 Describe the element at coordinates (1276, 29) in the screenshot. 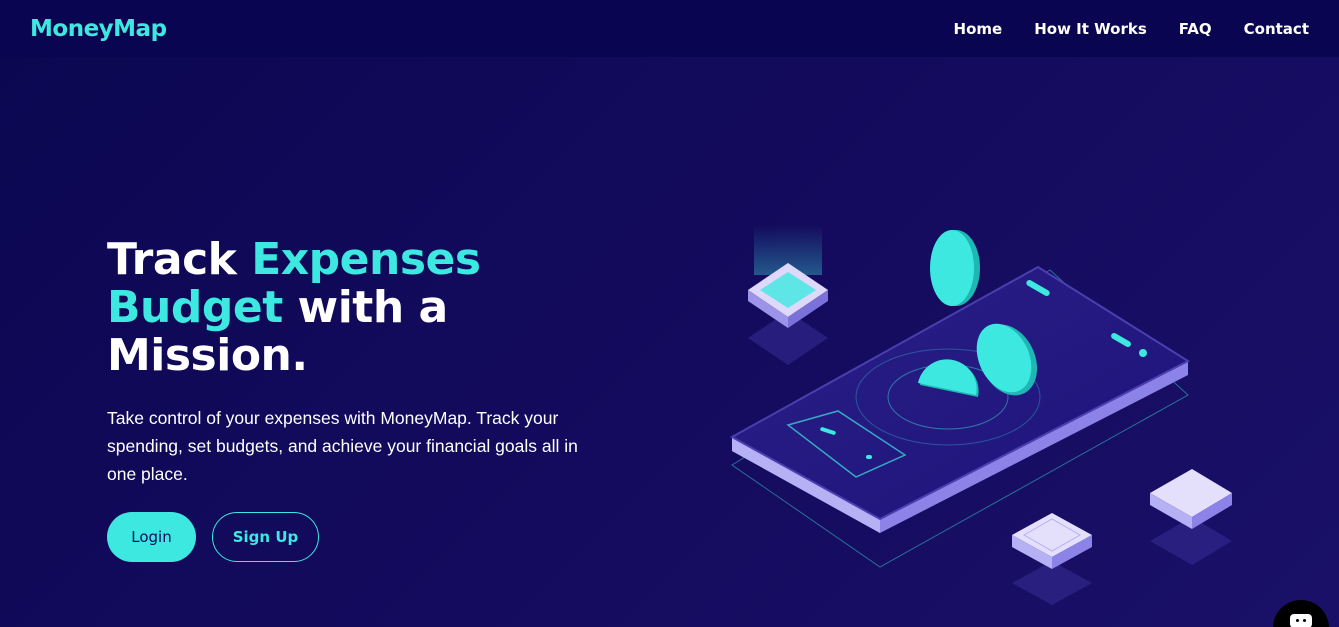

I see `nav-contact-link: Contact` at that location.